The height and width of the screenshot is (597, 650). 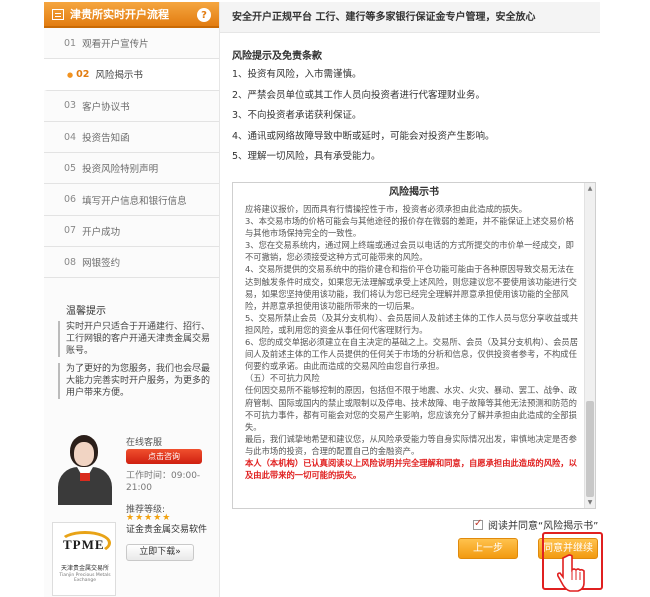 What do you see at coordinates (160, 552) in the screenshot?
I see `download-button: 立即下载»` at bounding box center [160, 552].